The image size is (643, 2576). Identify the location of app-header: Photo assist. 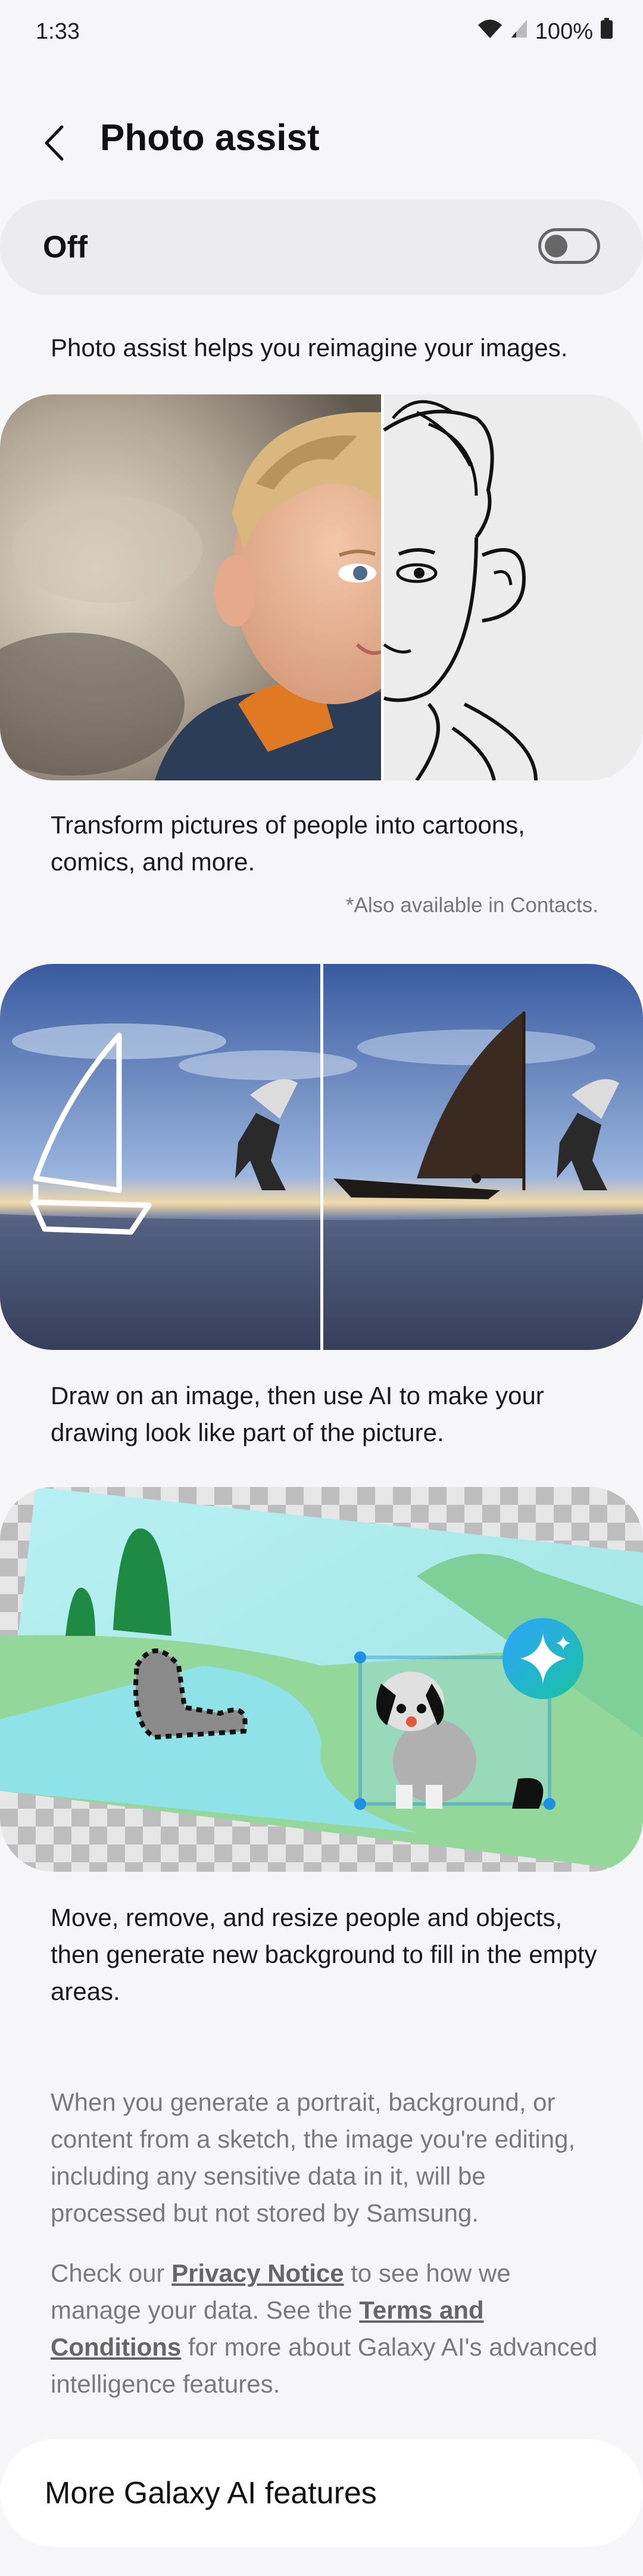
(321, 143).